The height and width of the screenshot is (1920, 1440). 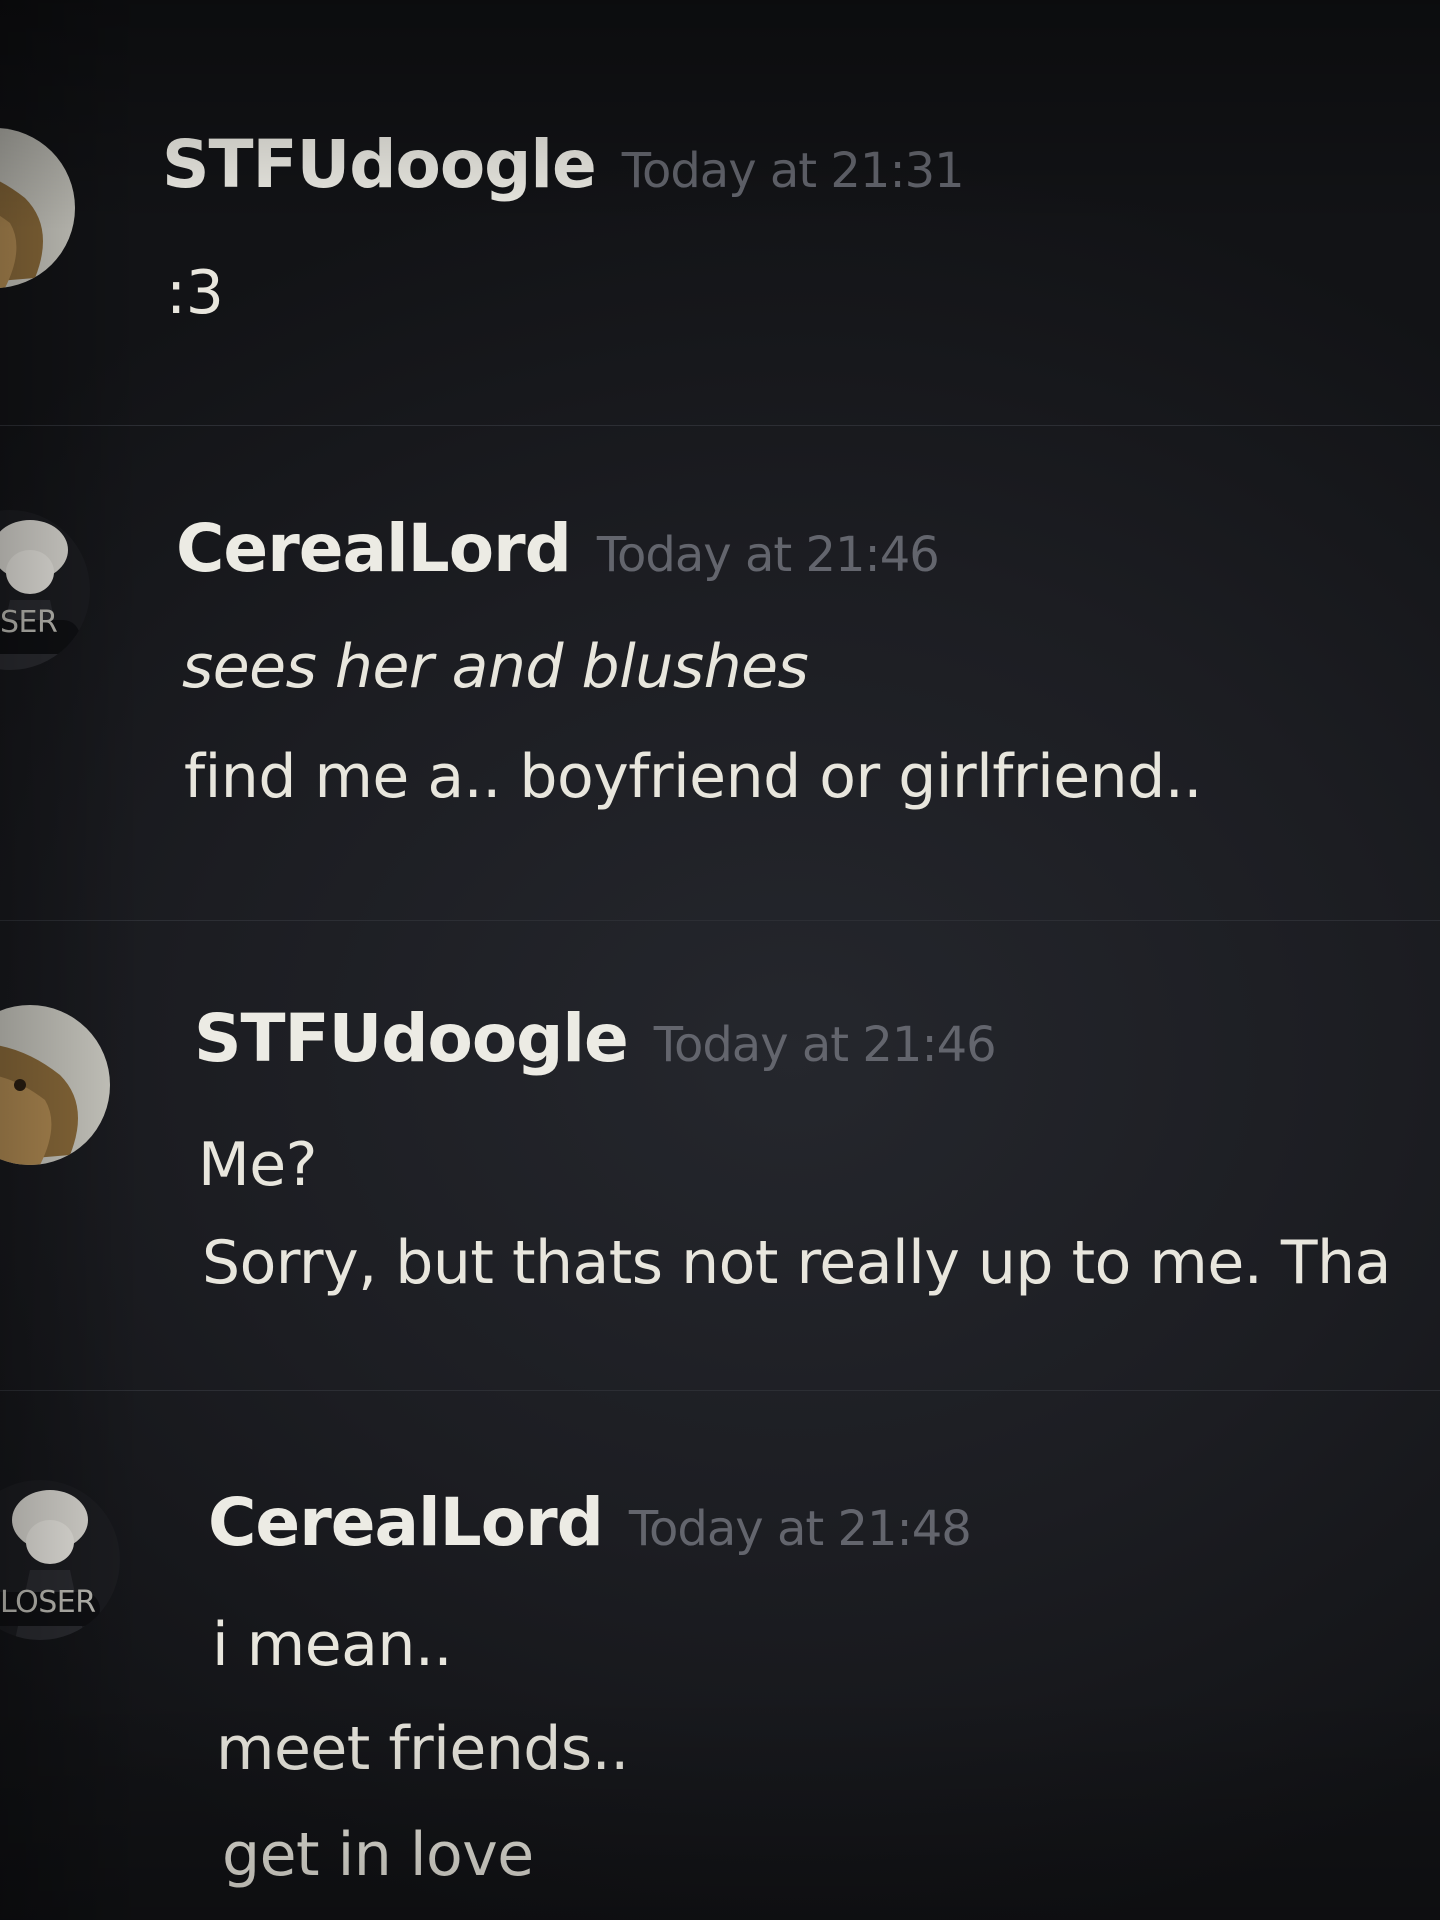 I want to click on message-text: :3, so click(x=195, y=293).